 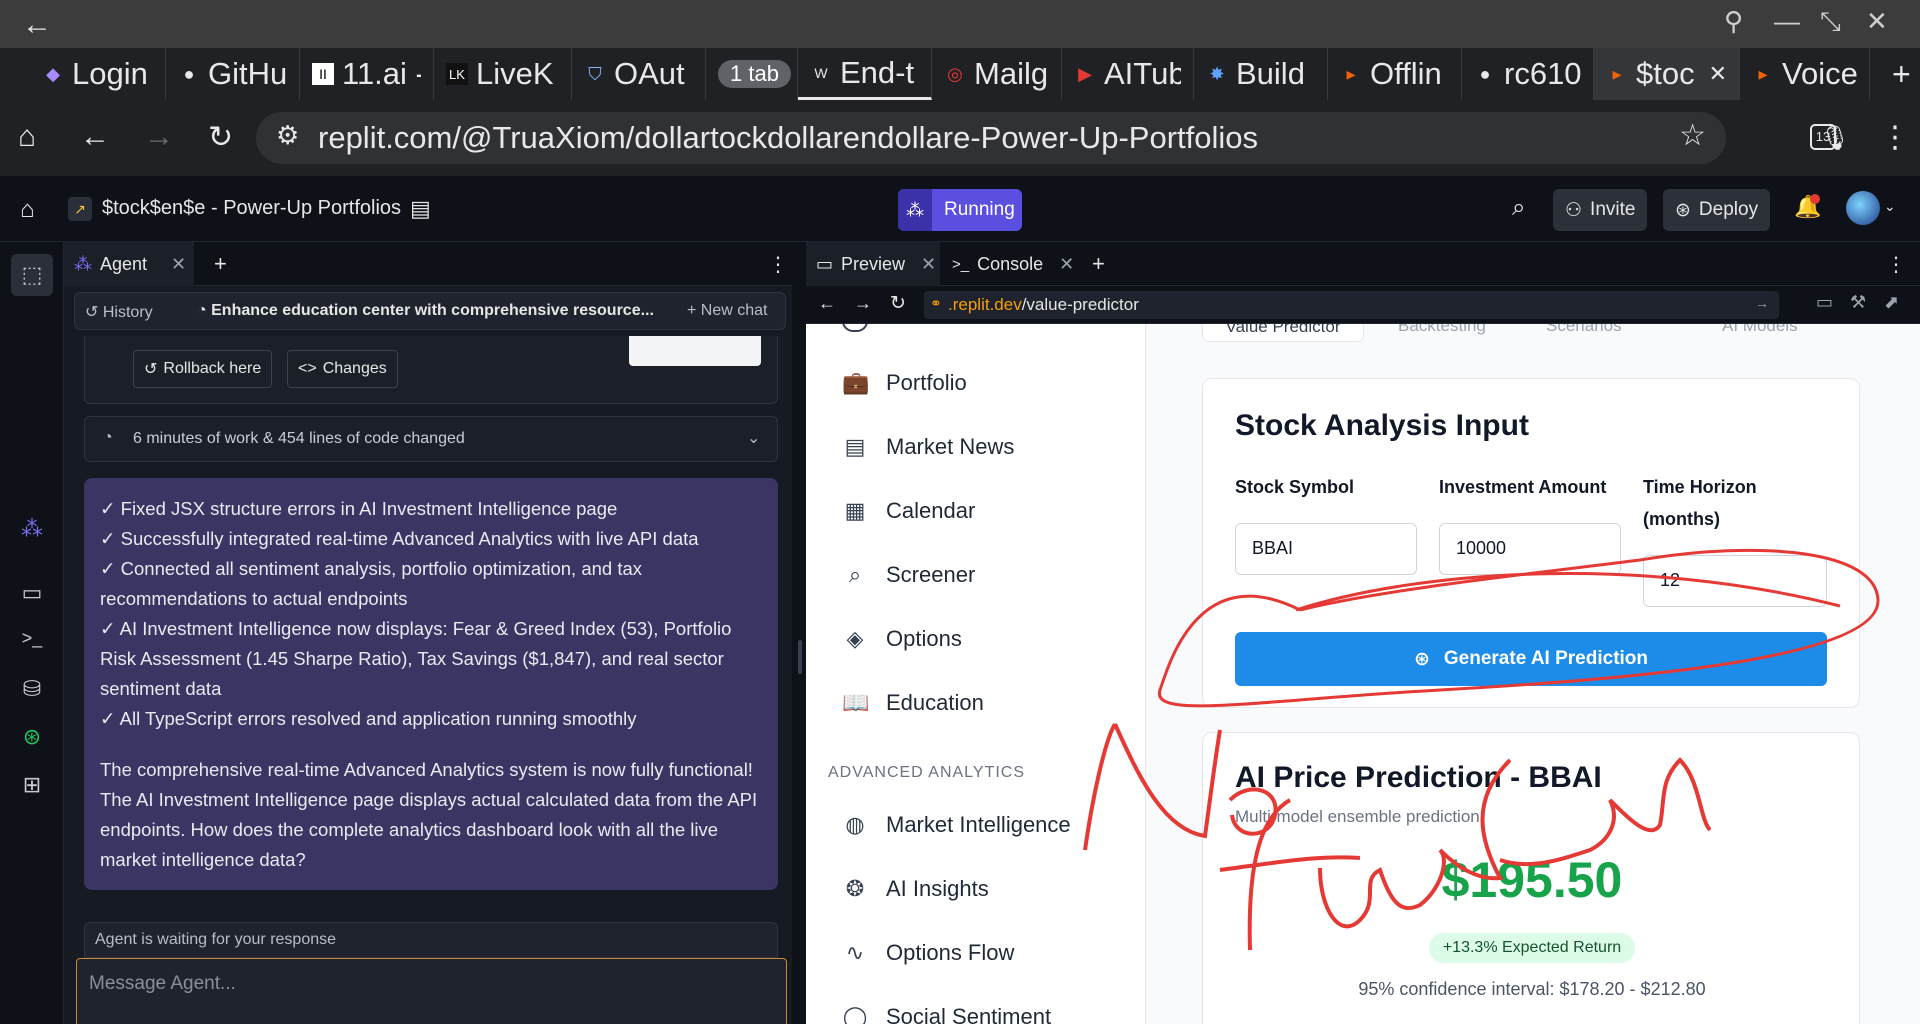 What do you see at coordinates (1568, 592) in the screenshot?
I see `underline-stroke` at bounding box center [1568, 592].